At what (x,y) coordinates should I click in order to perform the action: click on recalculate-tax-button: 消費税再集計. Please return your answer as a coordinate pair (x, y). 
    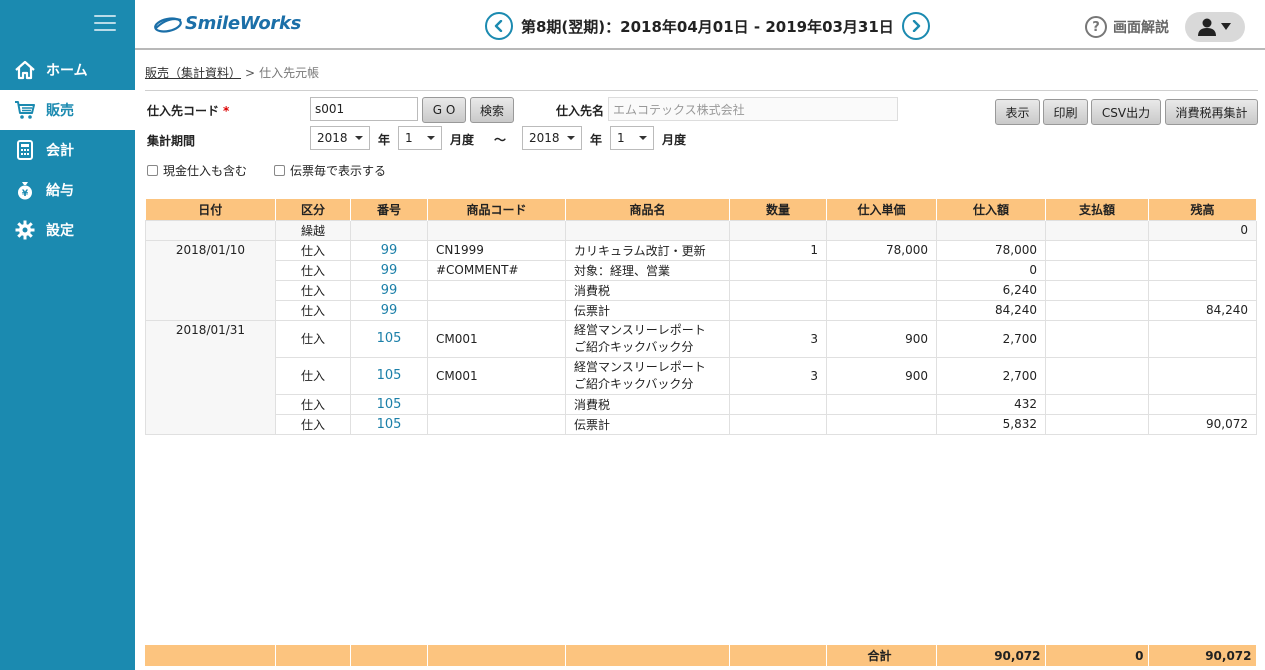
    Looking at the image, I should click on (1211, 112).